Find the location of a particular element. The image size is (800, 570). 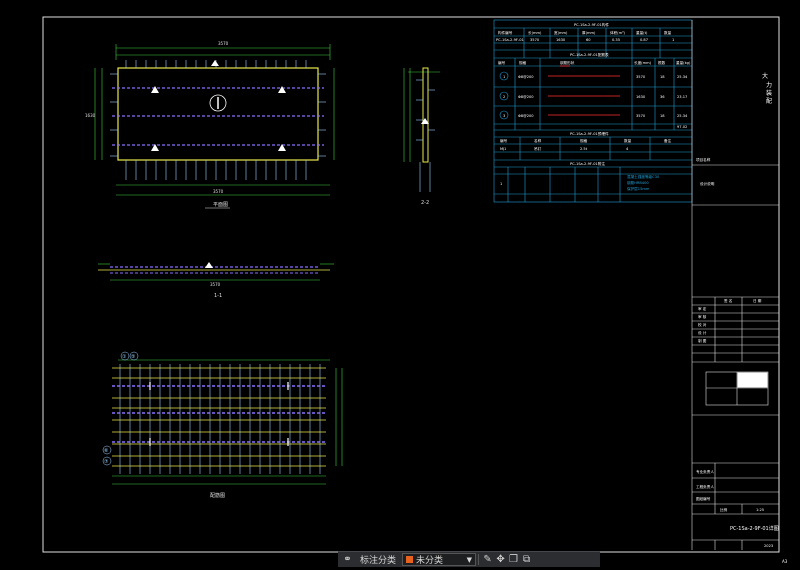

plan-slab-outline is located at coordinates (218, 114).